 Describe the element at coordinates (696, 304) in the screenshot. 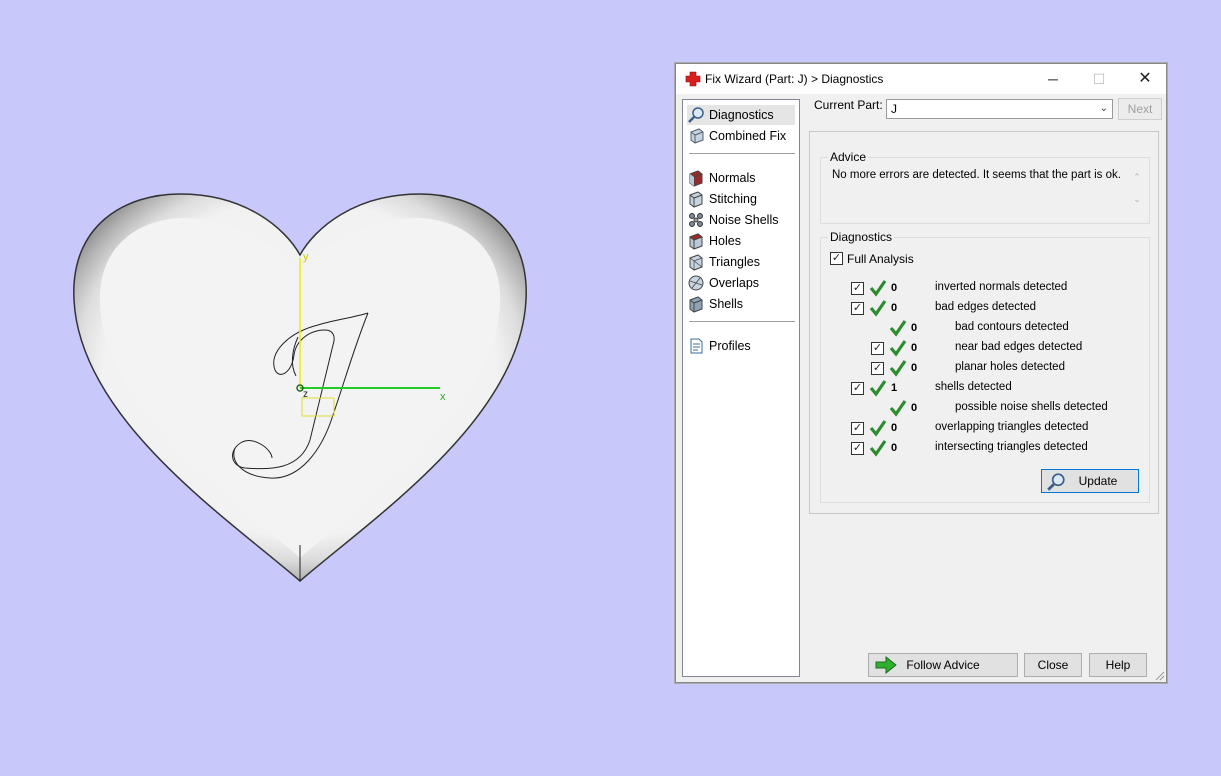

I see `shells-icon` at that location.